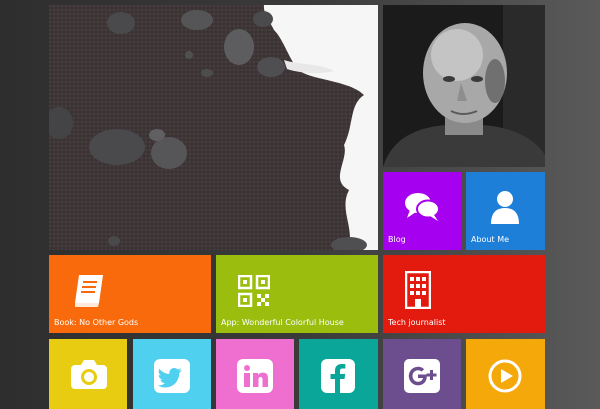 Image resolution: width=600 pixels, height=409 pixels. I want to click on tile-twitter, so click(172, 374).